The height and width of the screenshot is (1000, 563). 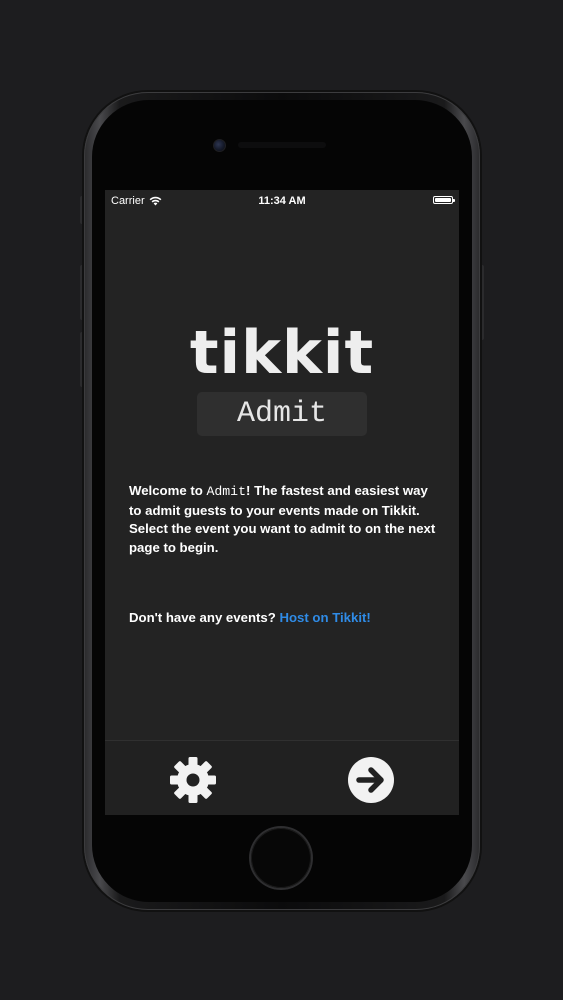 I want to click on gear-icon, so click(x=193, y=780).